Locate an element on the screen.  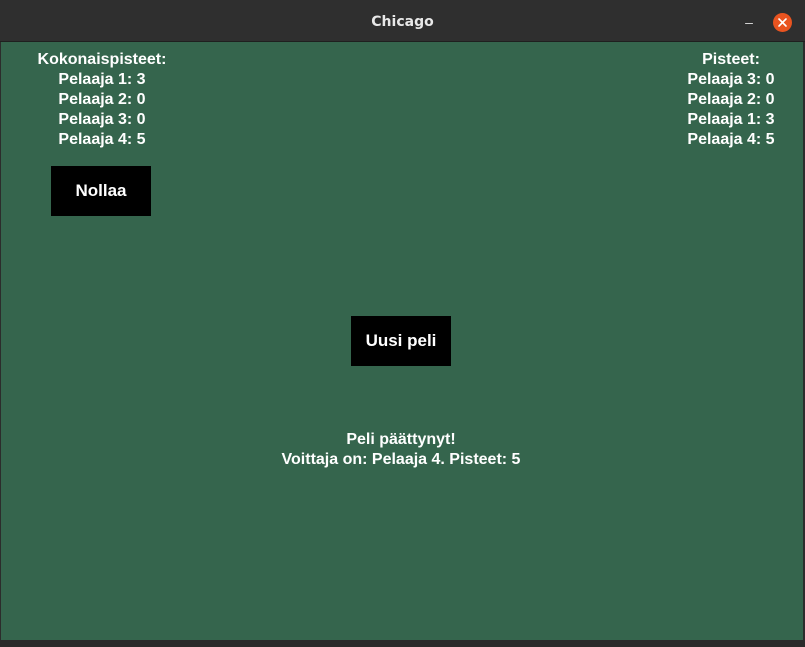
total-score-row: Pelaaja 4: 5 is located at coordinates (102, 139).